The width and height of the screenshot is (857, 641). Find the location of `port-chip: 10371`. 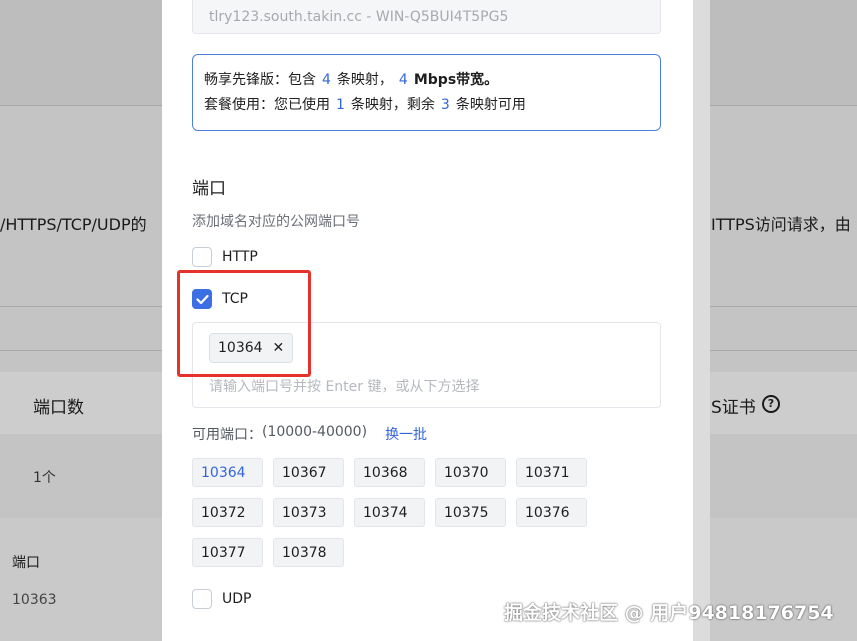

port-chip: 10371 is located at coordinates (551, 472).